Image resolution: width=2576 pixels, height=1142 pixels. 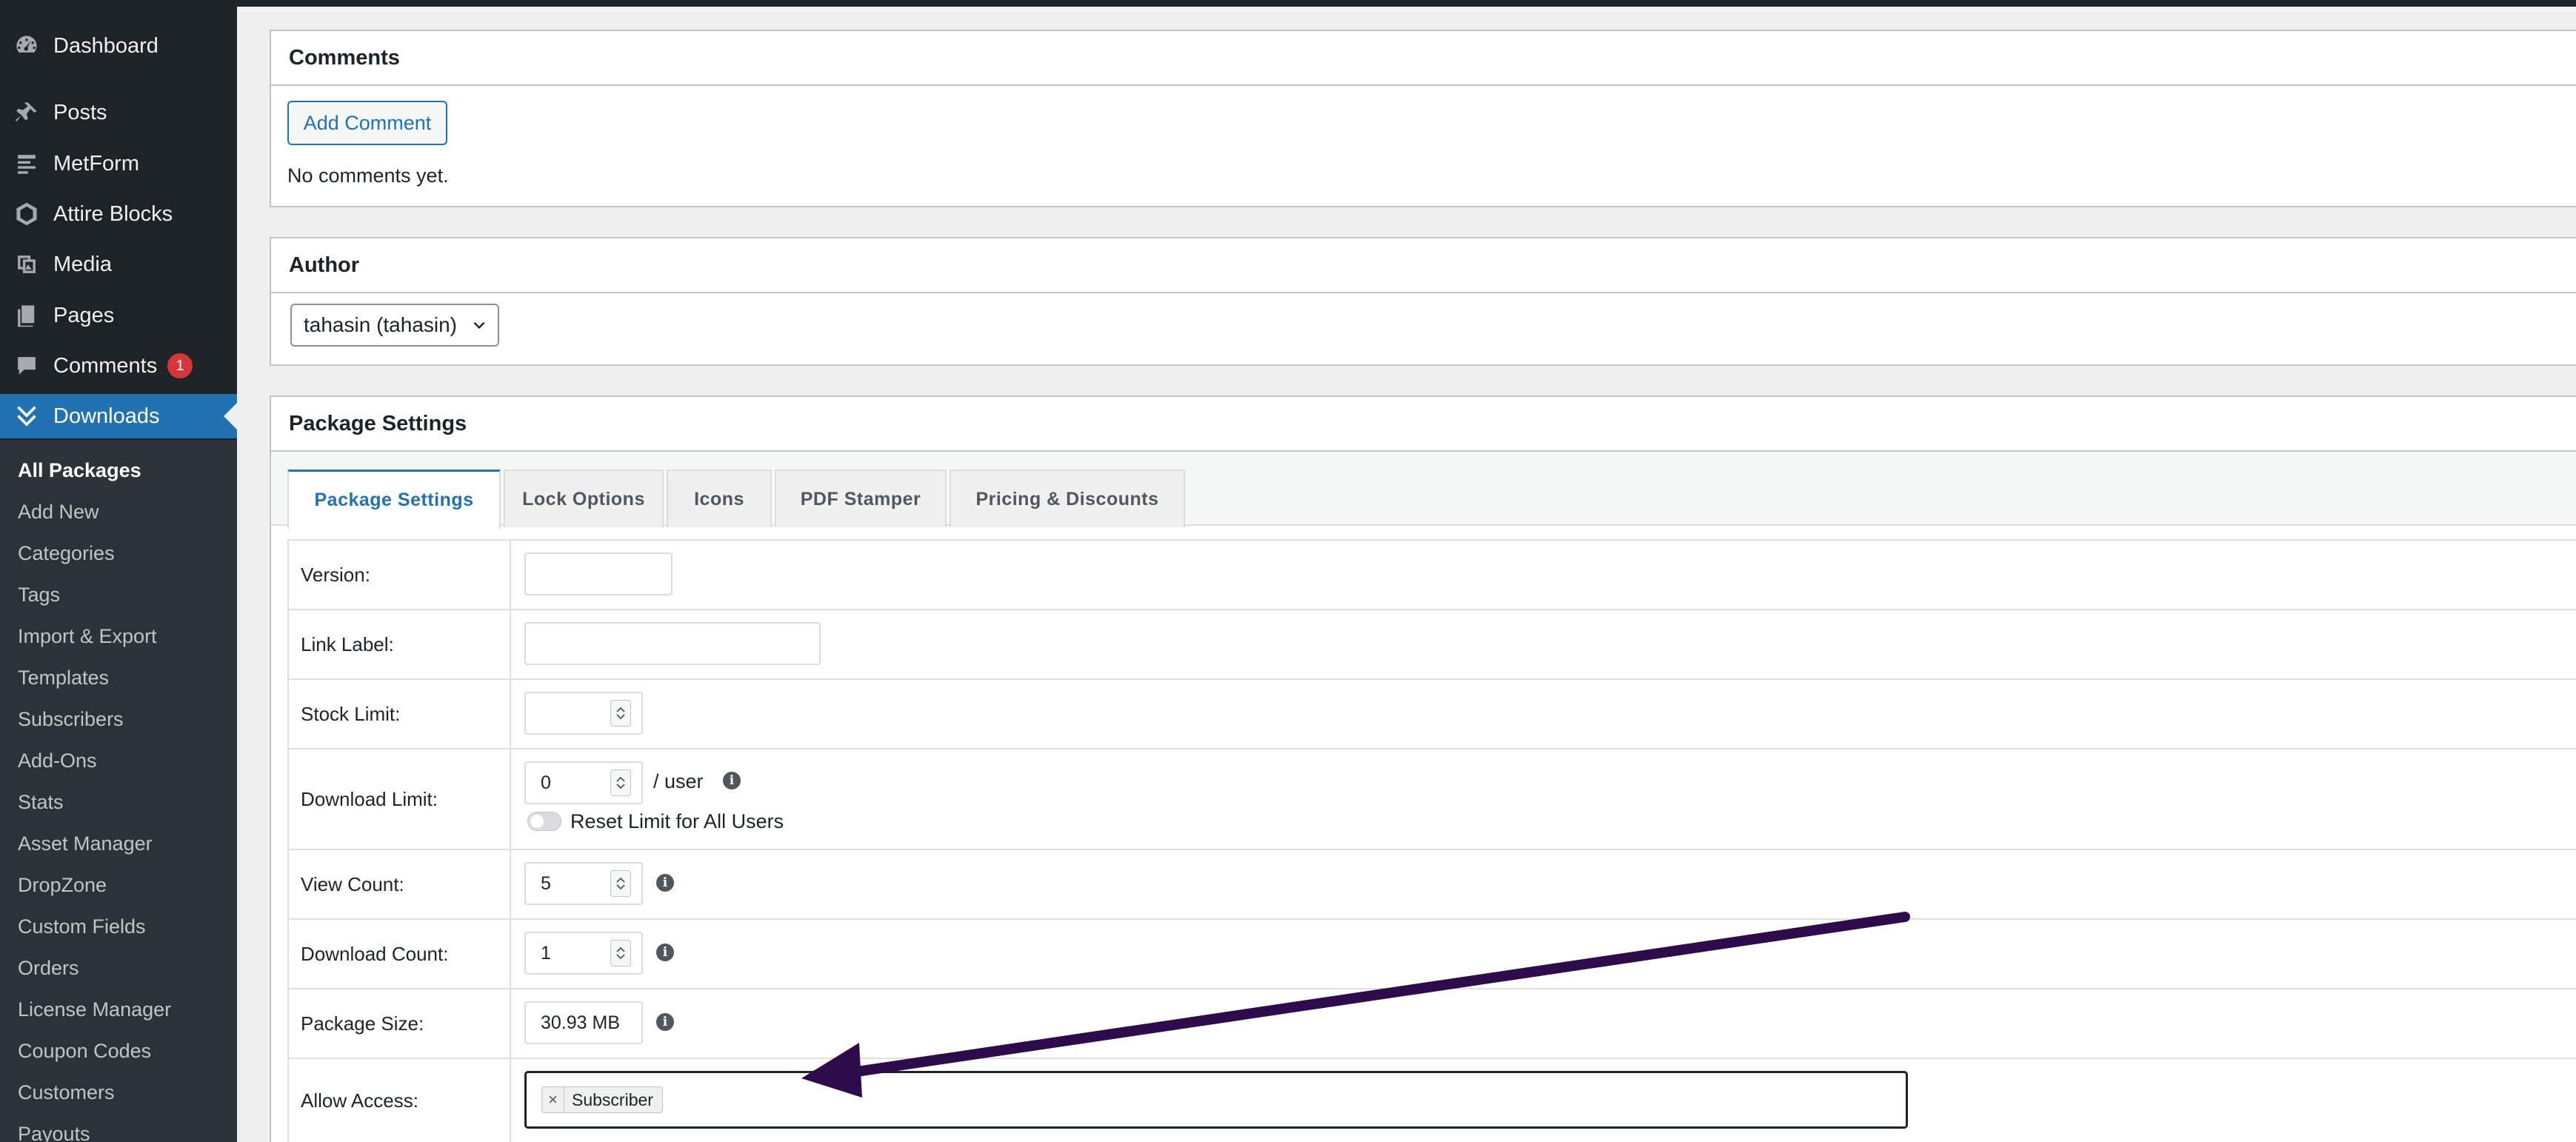 I want to click on pages-icon, so click(x=26, y=315).